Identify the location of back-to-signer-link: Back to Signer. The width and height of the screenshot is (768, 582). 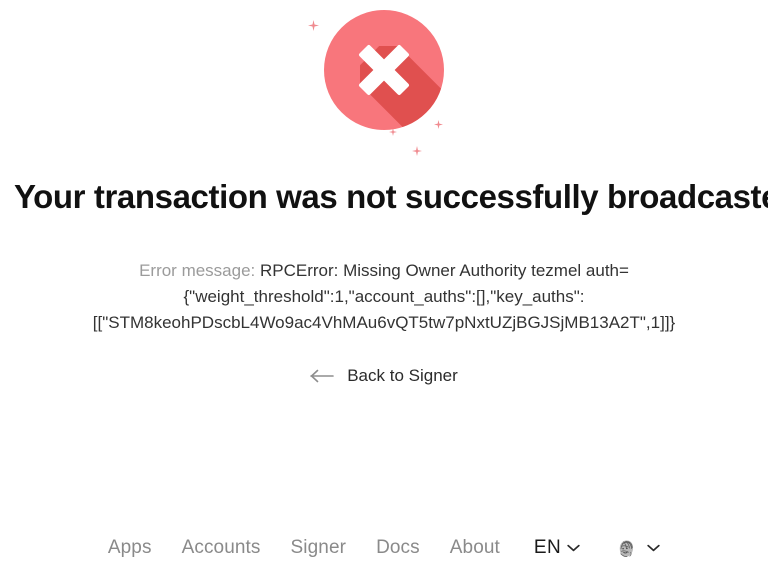
(384, 376).